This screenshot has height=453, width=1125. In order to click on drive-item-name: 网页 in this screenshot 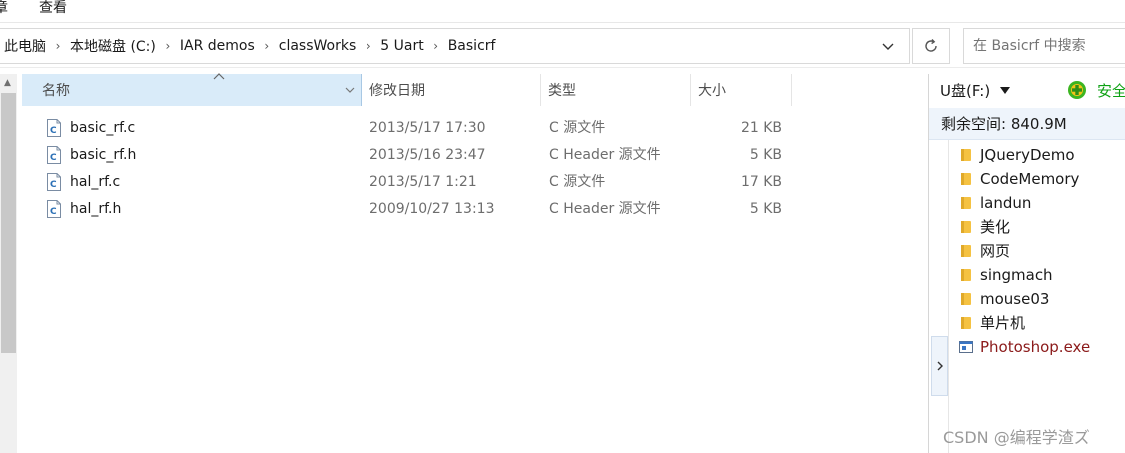, I will do `click(995, 251)`.